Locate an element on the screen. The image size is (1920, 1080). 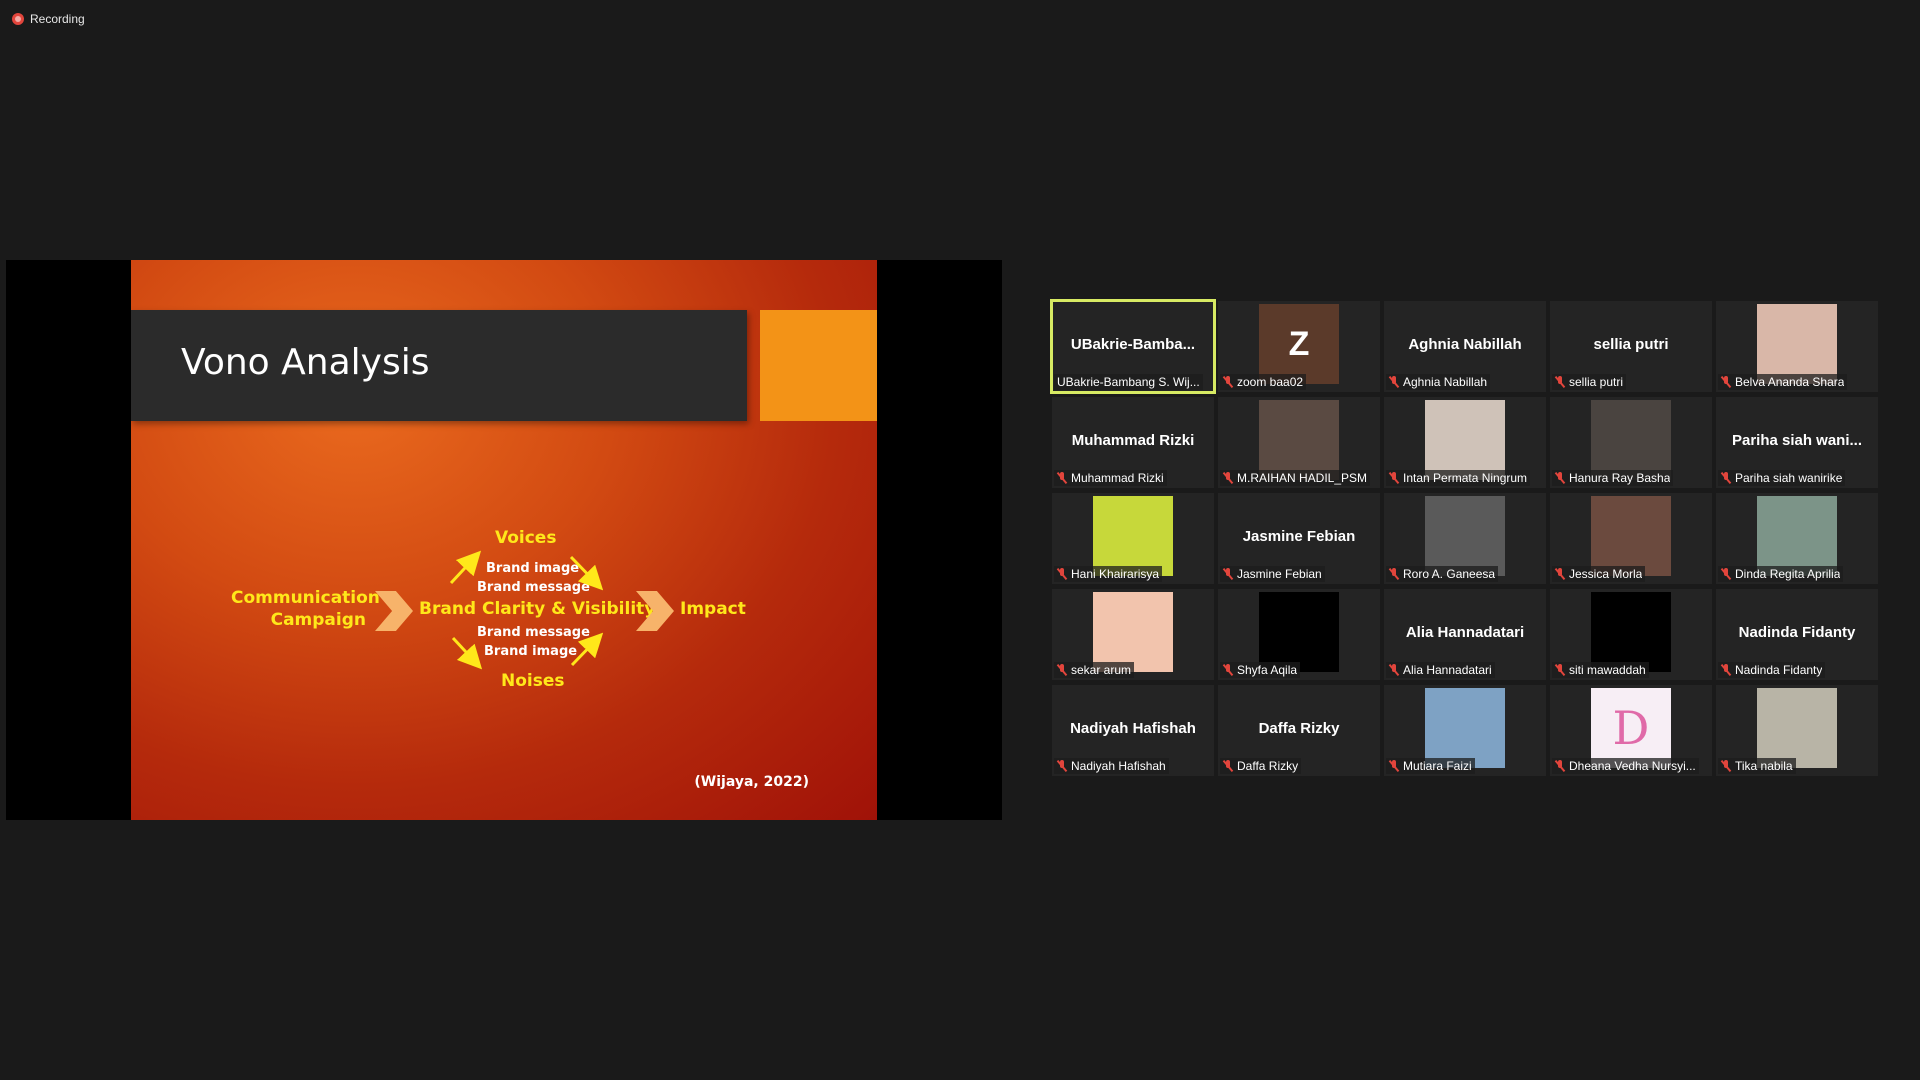
participant-name-label: siti mawaddah is located at coordinates (1600, 670).